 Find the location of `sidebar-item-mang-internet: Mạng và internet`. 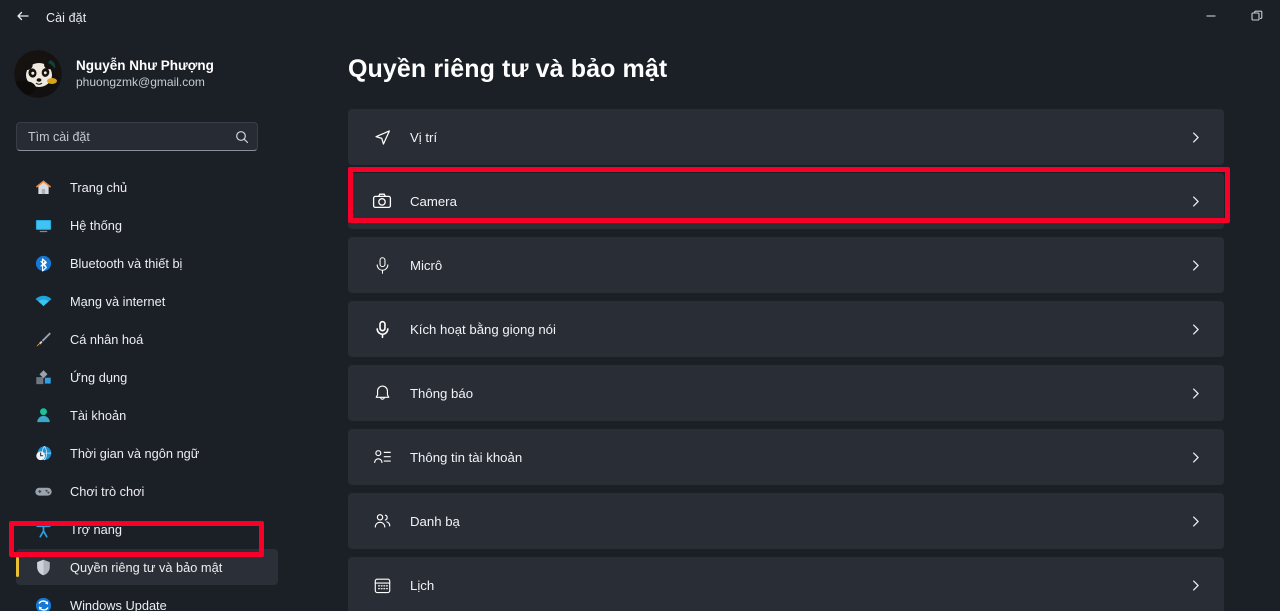

sidebar-item-mang-internet: Mạng và internet is located at coordinates (147, 301).